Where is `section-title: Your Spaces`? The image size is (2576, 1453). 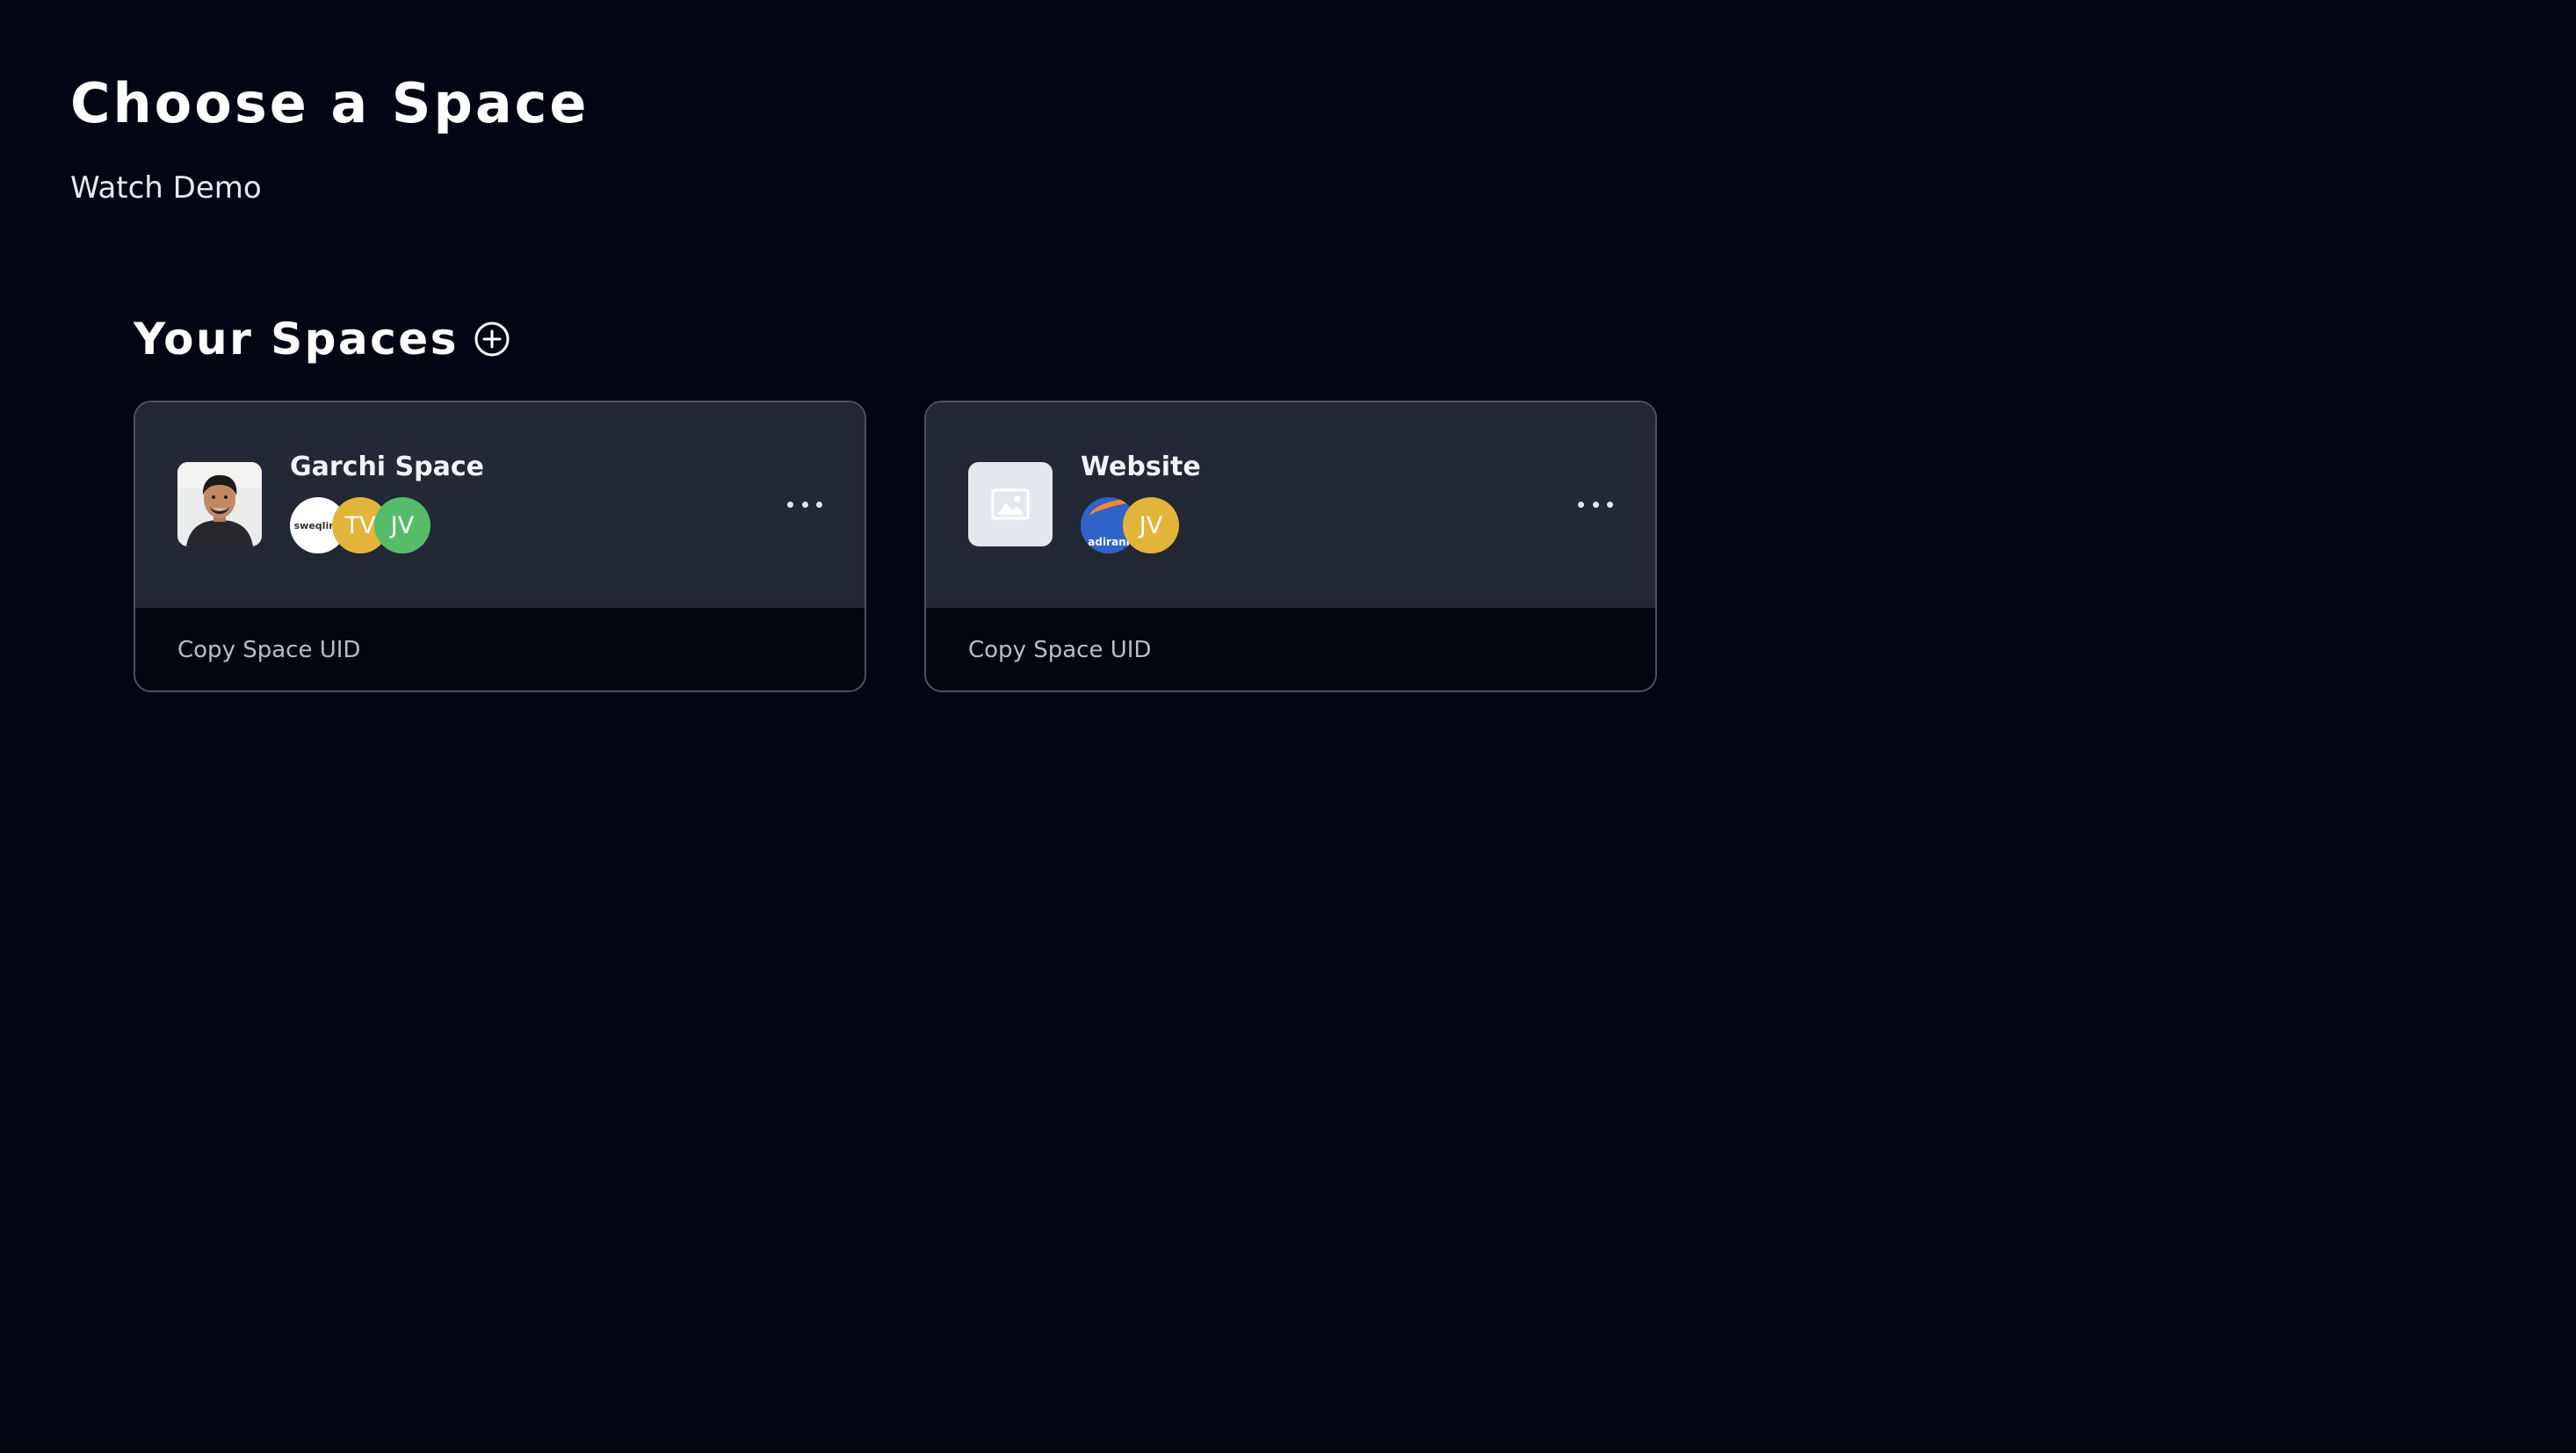
section-title: Your Spaces is located at coordinates (296, 339).